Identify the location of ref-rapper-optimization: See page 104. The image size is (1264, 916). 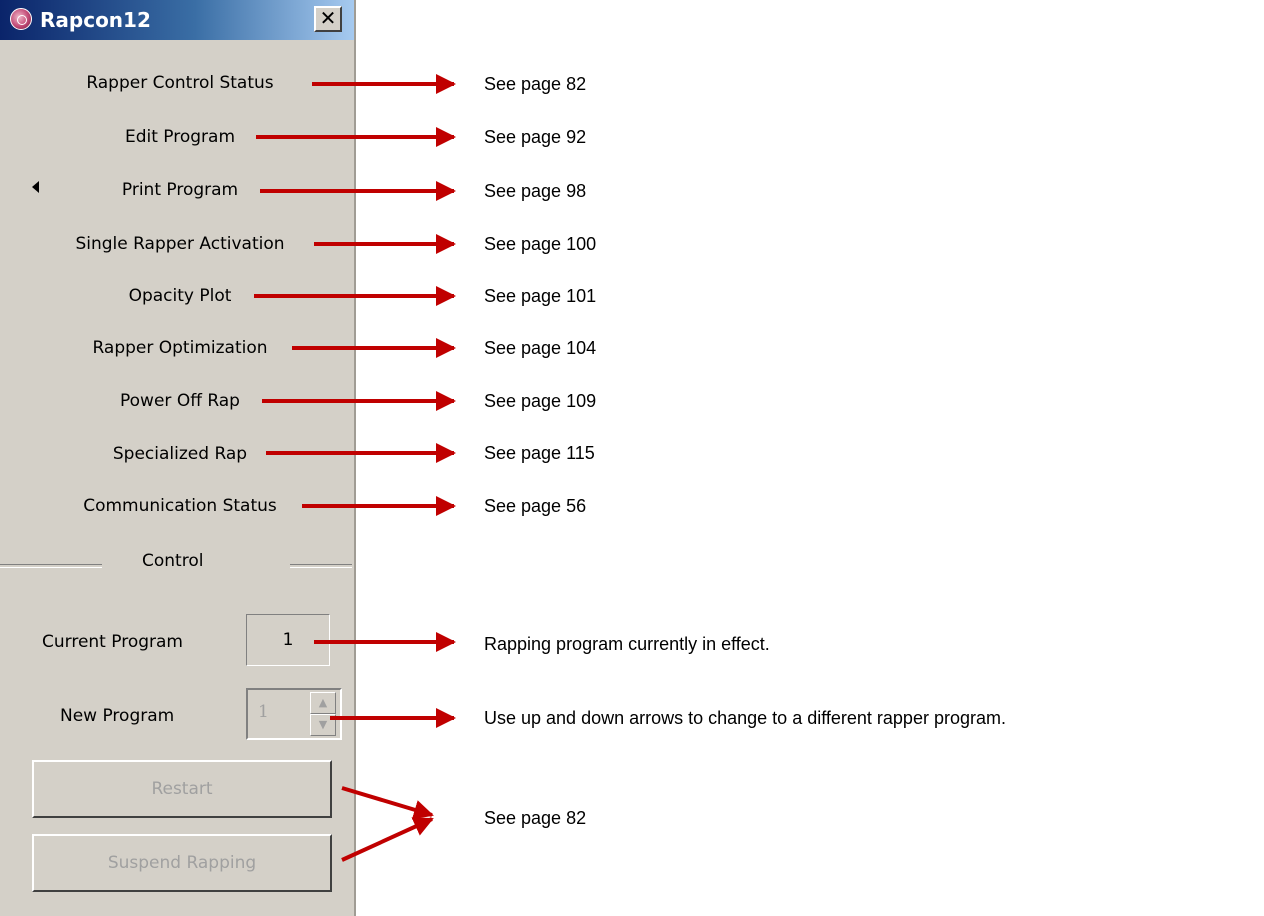
(540, 348).